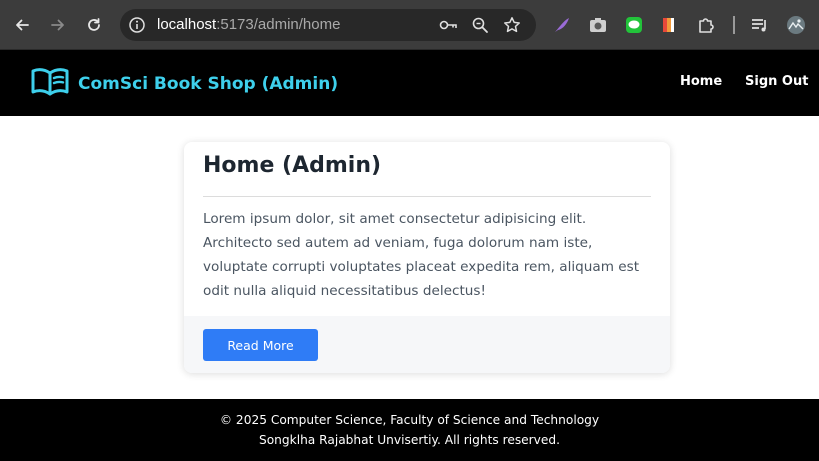 This screenshot has height=461, width=819. I want to click on site-info-icon, so click(137, 25).